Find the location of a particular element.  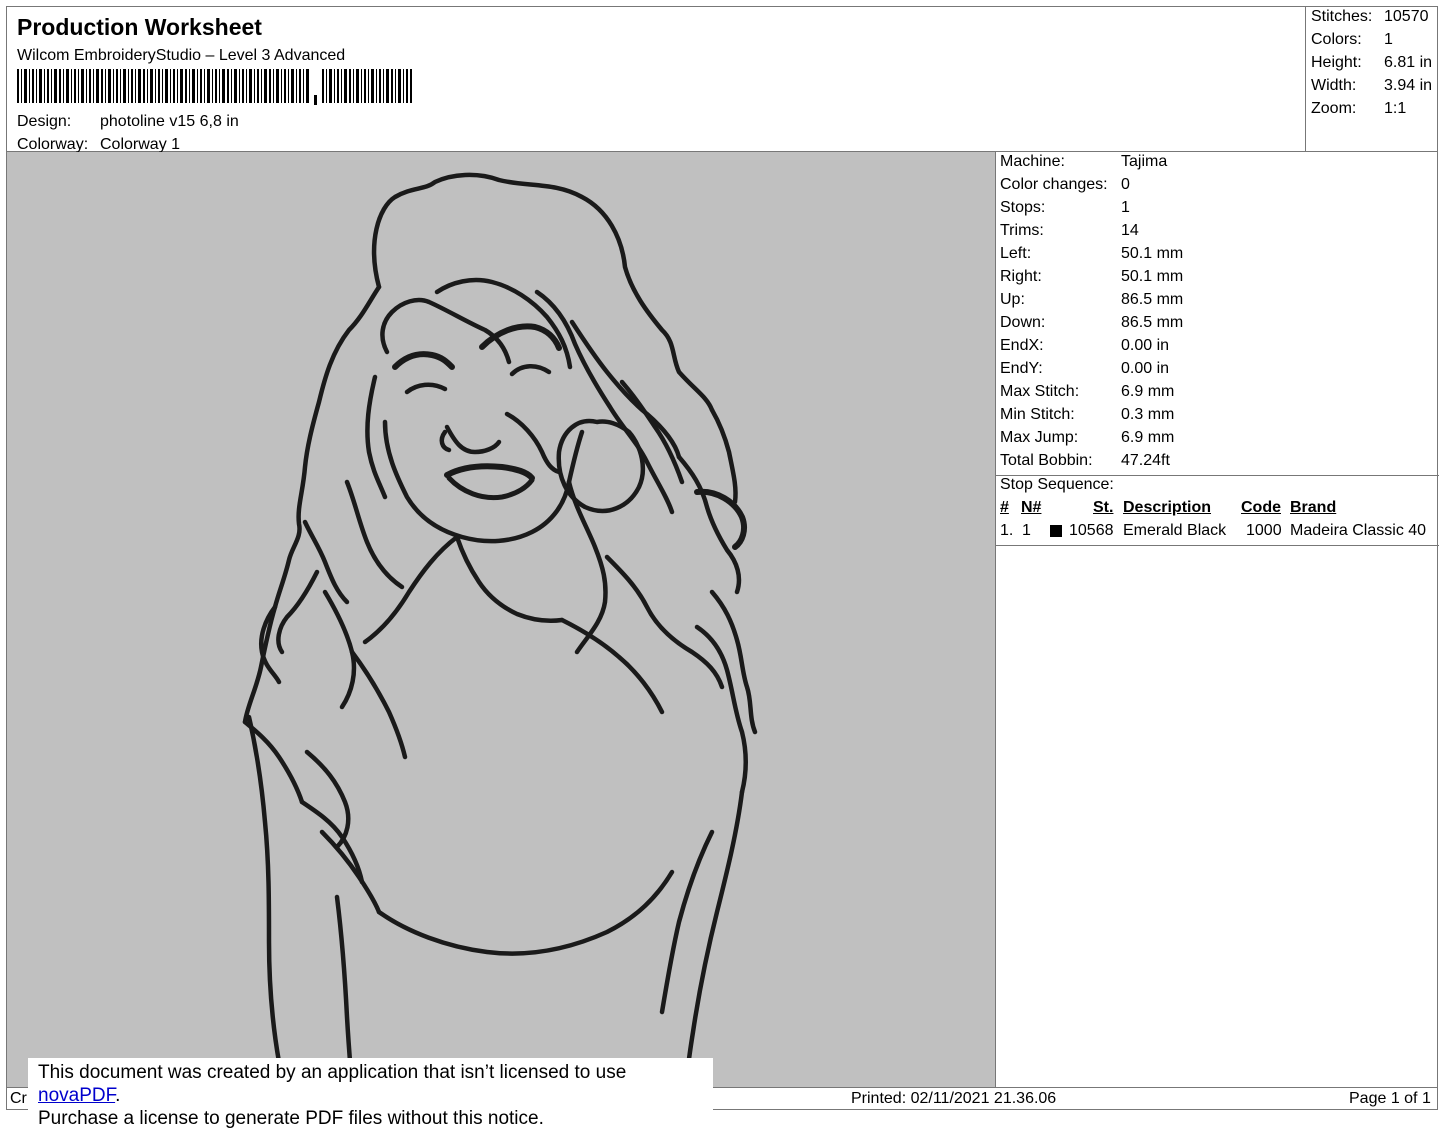

notice-text: . is located at coordinates (118, 1095).